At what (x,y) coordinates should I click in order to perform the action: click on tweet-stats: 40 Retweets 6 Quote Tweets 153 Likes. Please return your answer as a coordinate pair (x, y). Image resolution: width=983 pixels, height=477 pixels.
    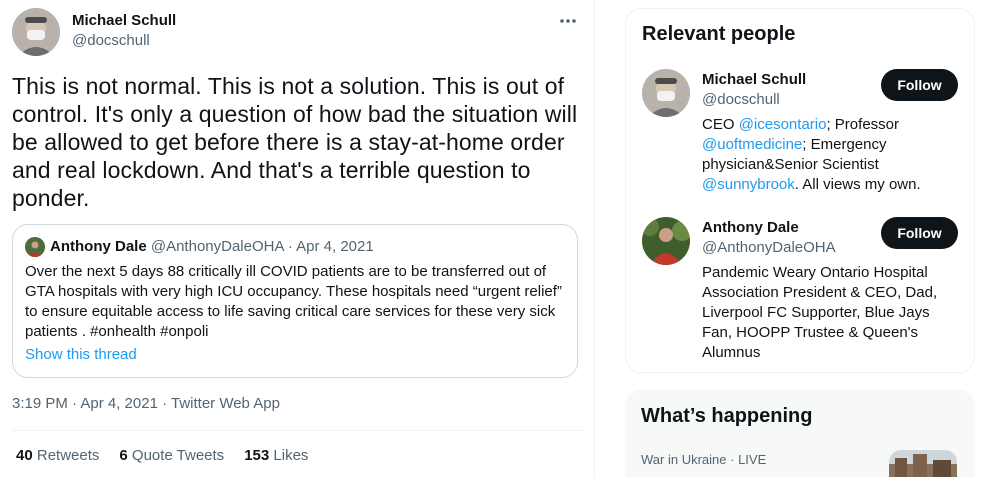
    Looking at the image, I should click on (162, 456).